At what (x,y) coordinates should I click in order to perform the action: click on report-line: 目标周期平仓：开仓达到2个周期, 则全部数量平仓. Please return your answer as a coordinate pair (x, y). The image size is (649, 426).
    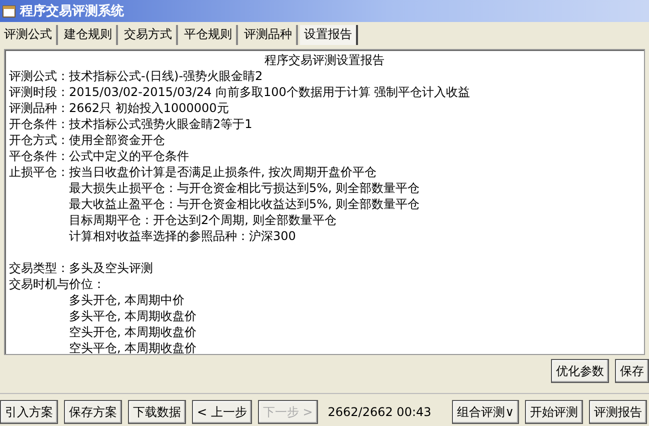
    Looking at the image, I should click on (202, 220).